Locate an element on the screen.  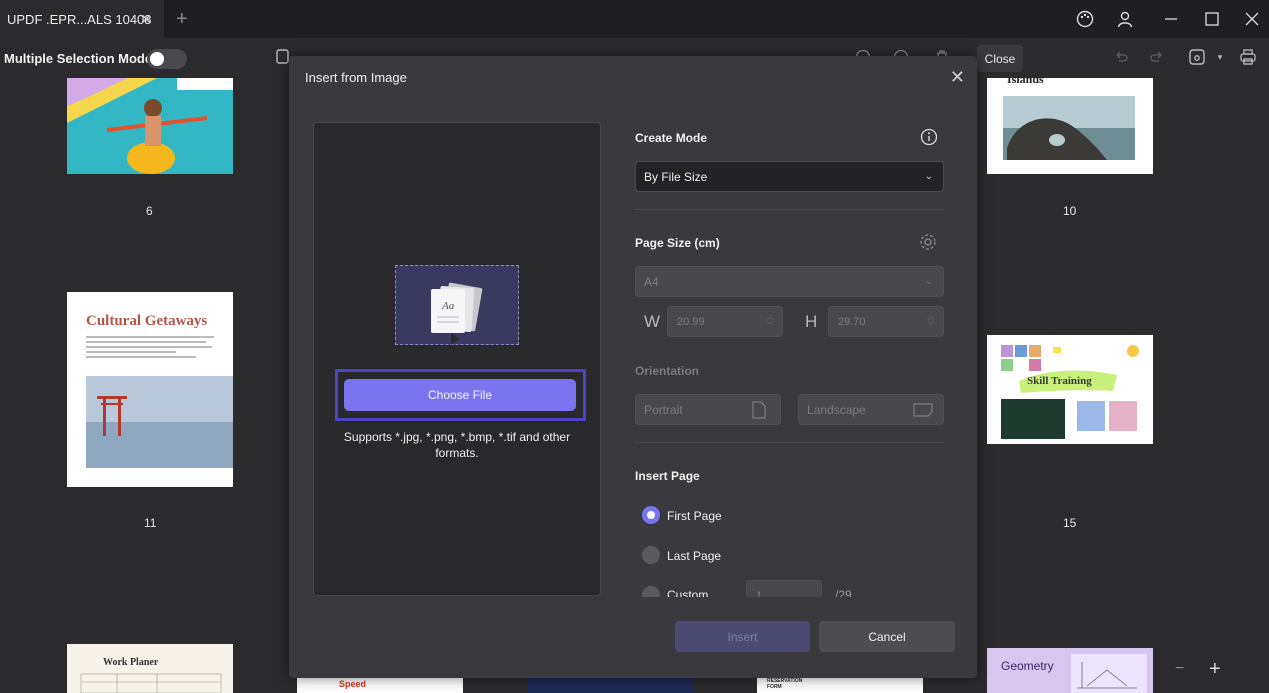
cancel-button: Cancel is located at coordinates (887, 636).